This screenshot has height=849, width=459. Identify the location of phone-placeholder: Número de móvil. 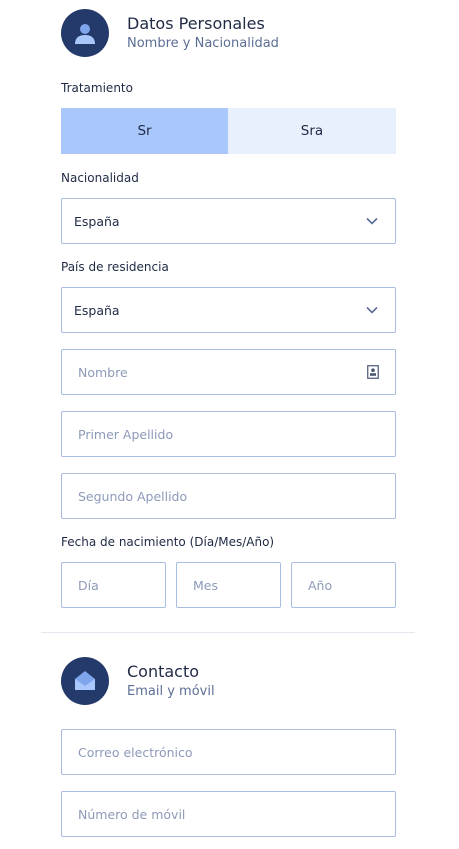
(132, 814).